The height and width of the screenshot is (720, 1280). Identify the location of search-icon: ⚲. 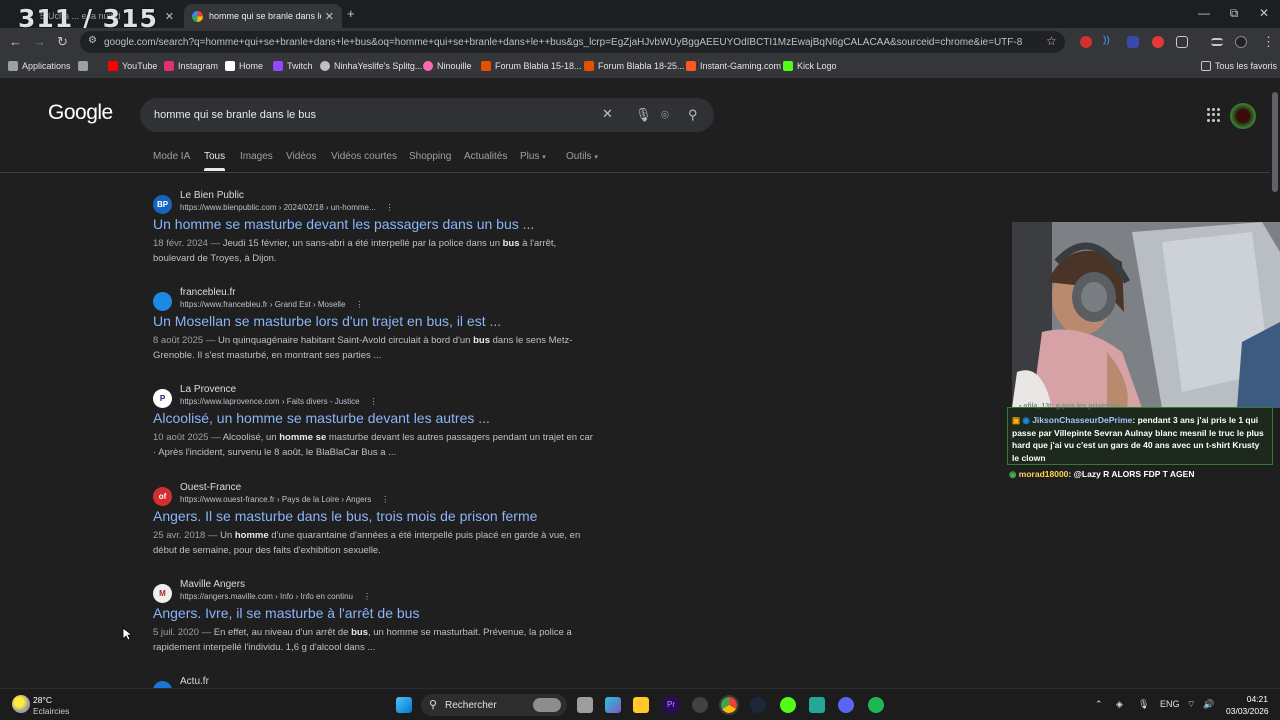
(693, 115).